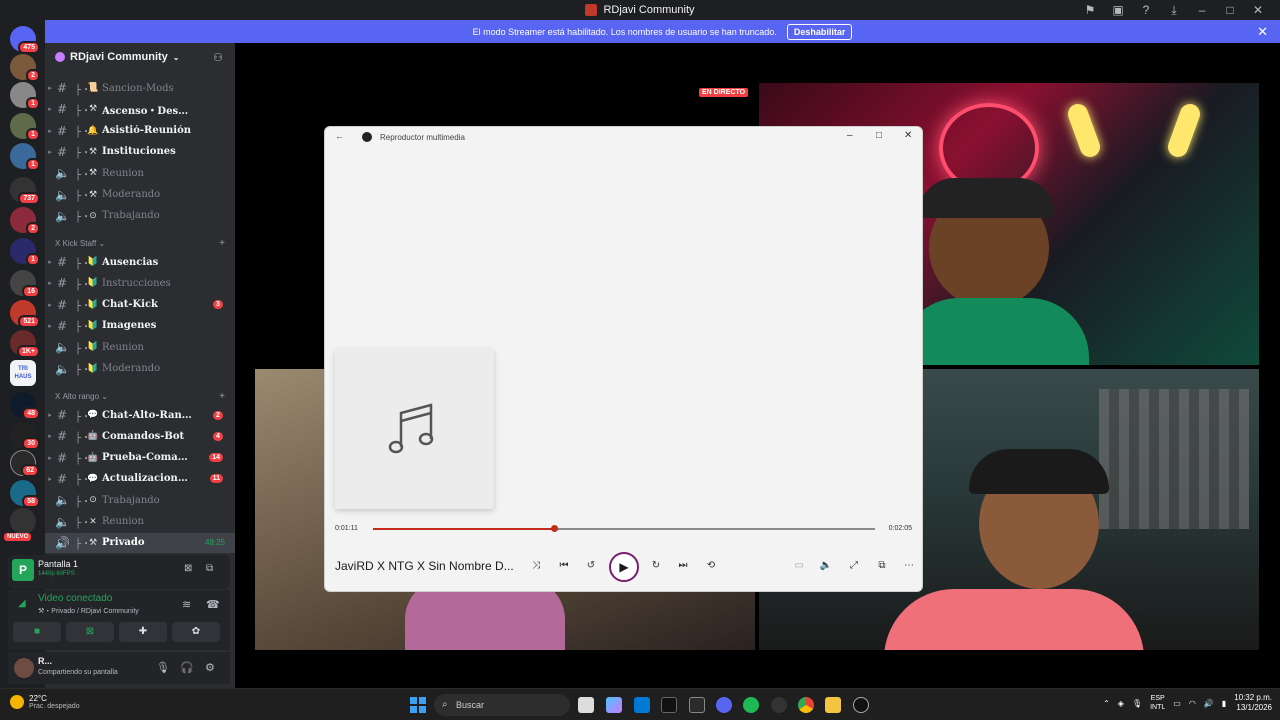 This screenshot has width=1280, height=720. What do you see at coordinates (339, 136) in the screenshot?
I see `back-arrow-icon: ←` at bounding box center [339, 136].